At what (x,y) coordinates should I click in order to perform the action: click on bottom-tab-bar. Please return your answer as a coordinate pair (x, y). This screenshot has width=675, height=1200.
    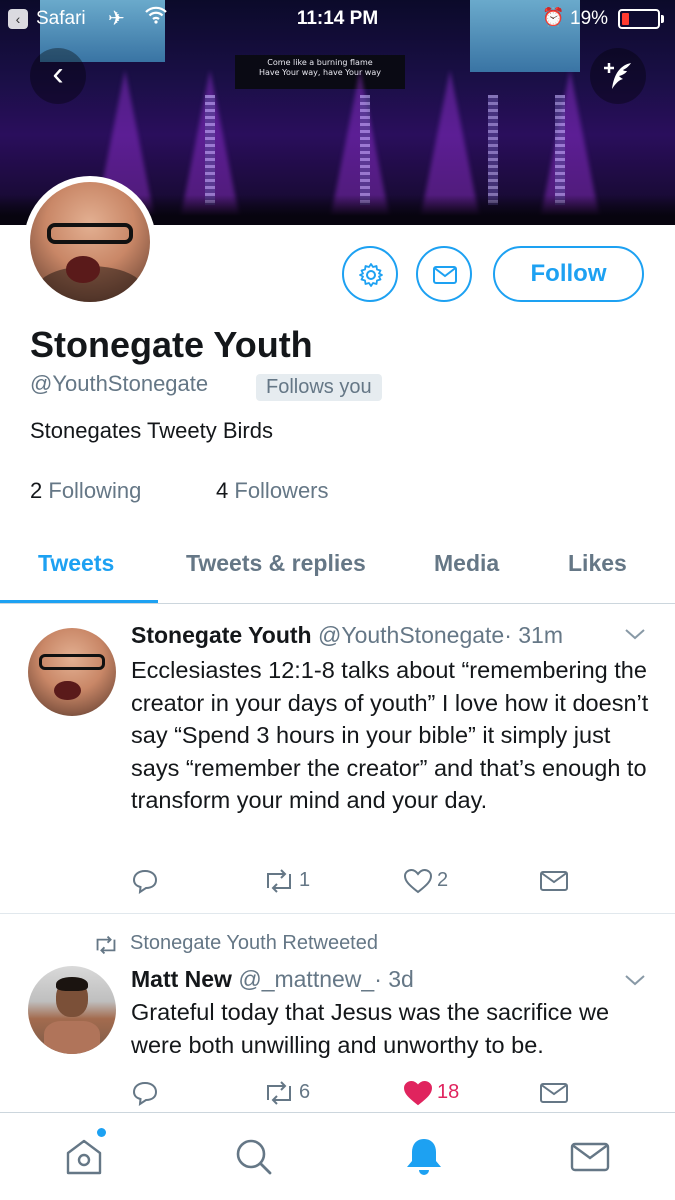
    Looking at the image, I should click on (337, 1156).